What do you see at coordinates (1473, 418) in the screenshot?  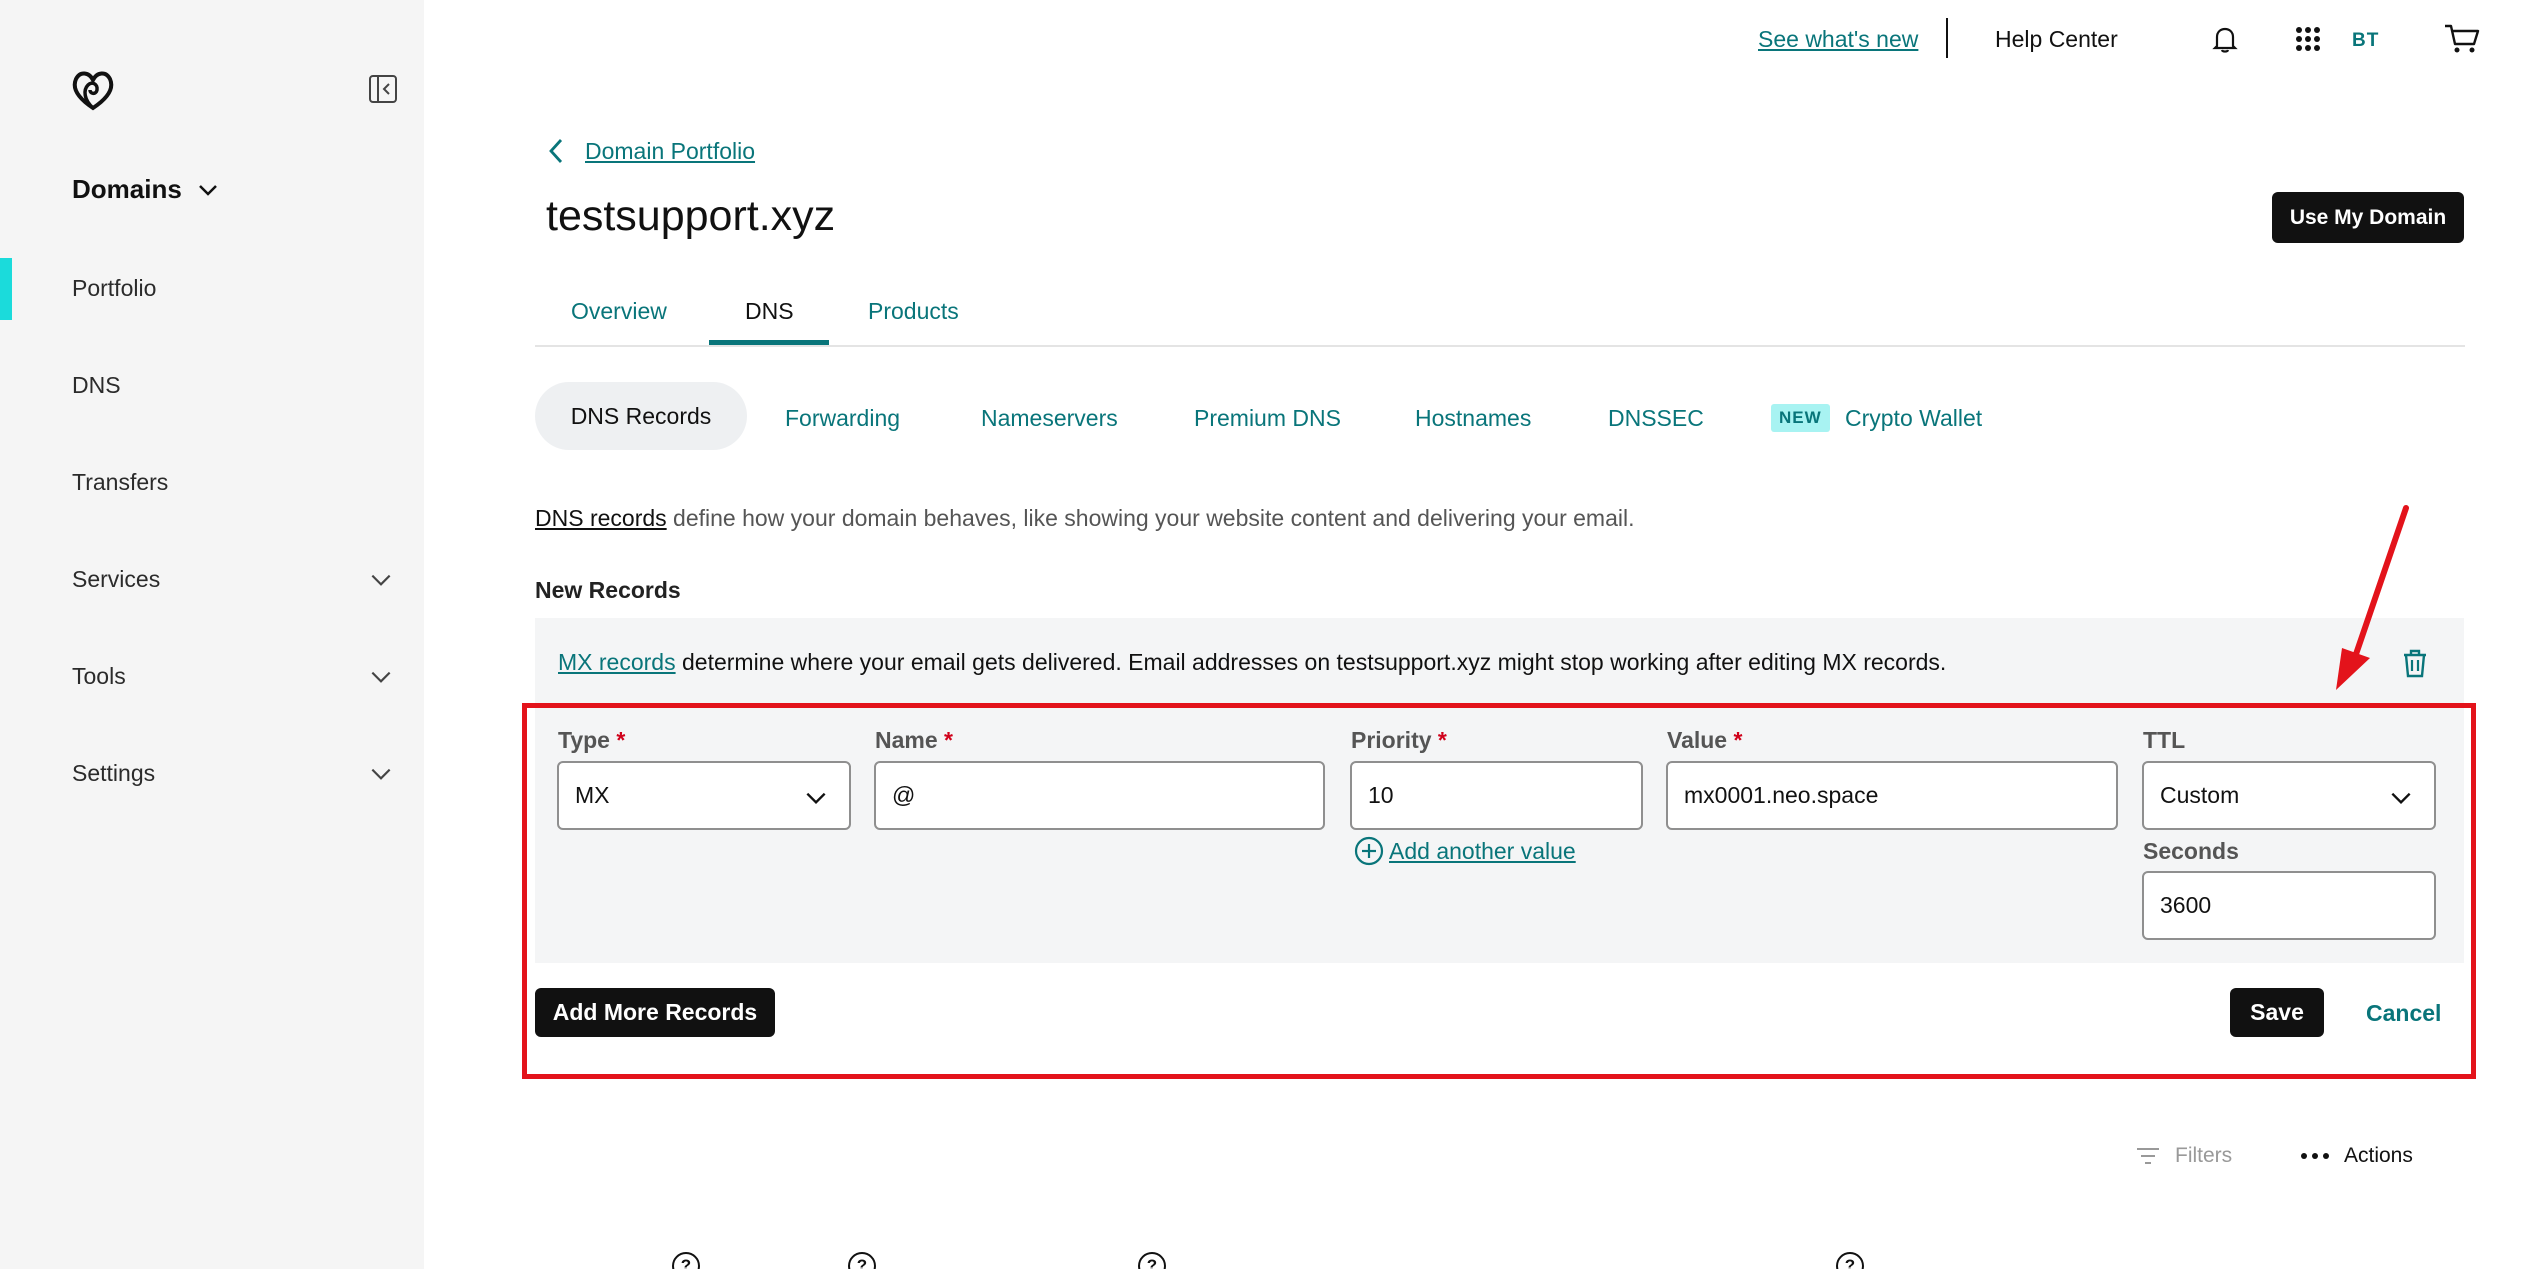 I see `subtab-hostnames: Hostnames` at bounding box center [1473, 418].